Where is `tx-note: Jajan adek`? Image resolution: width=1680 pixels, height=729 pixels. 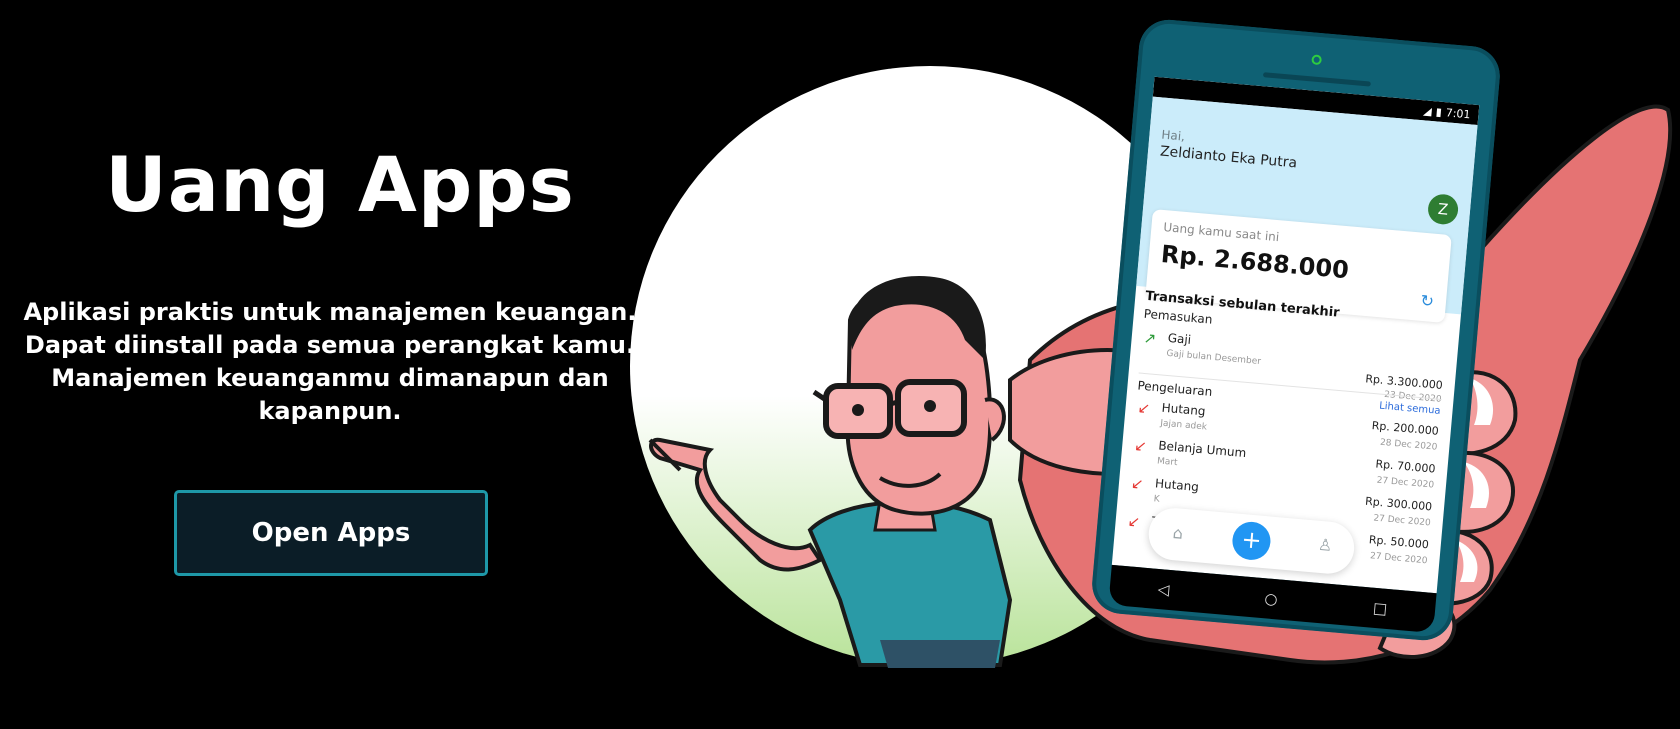 tx-note: Jajan adek is located at coordinates (1183, 425).